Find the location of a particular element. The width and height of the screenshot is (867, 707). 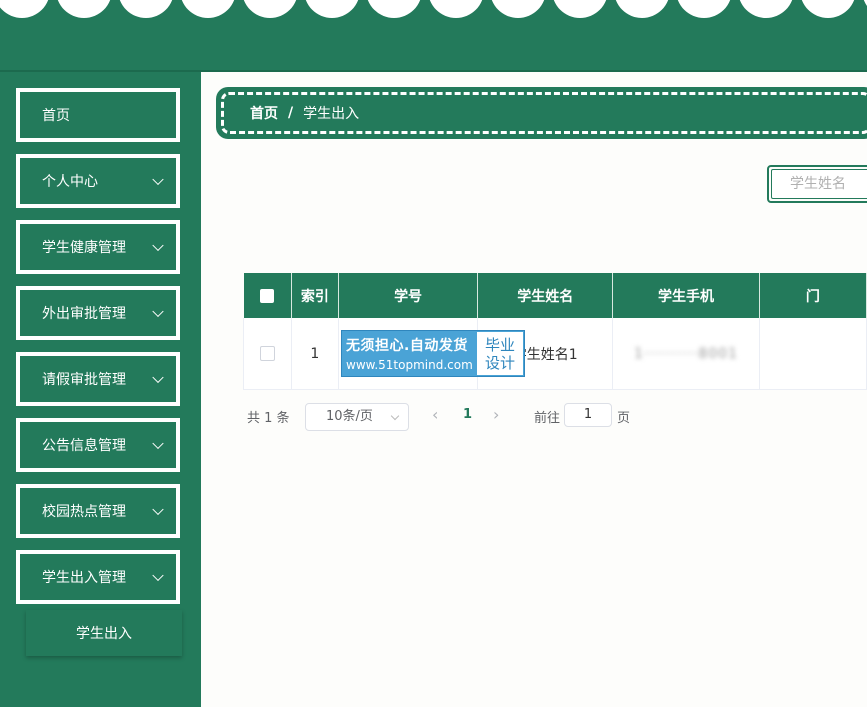

sidebar-item-label: 公告信息管理 is located at coordinates (84, 446).